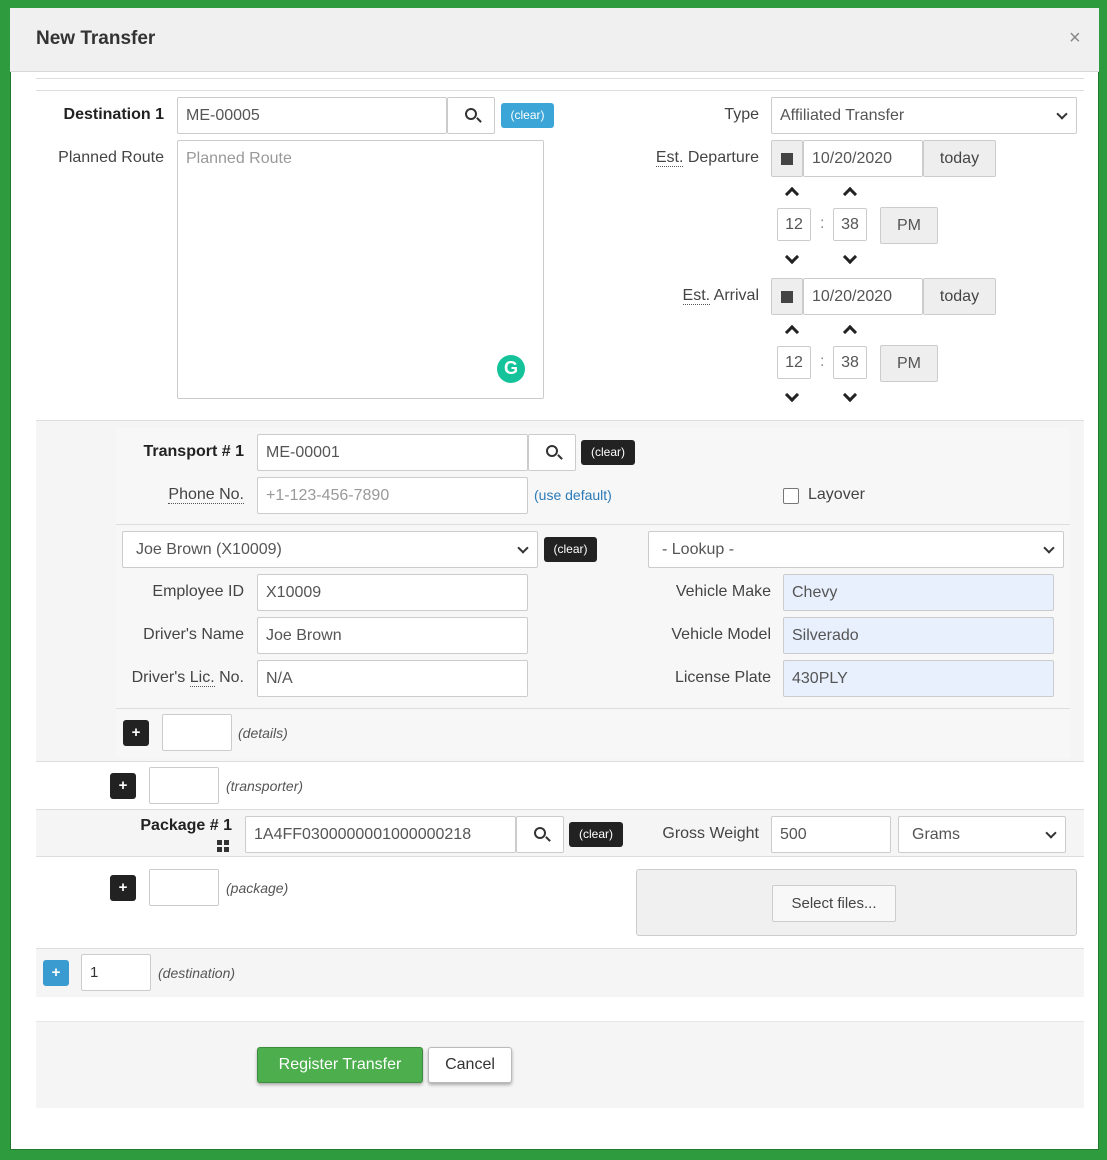  I want to click on transporter-count-input, so click(184, 785).